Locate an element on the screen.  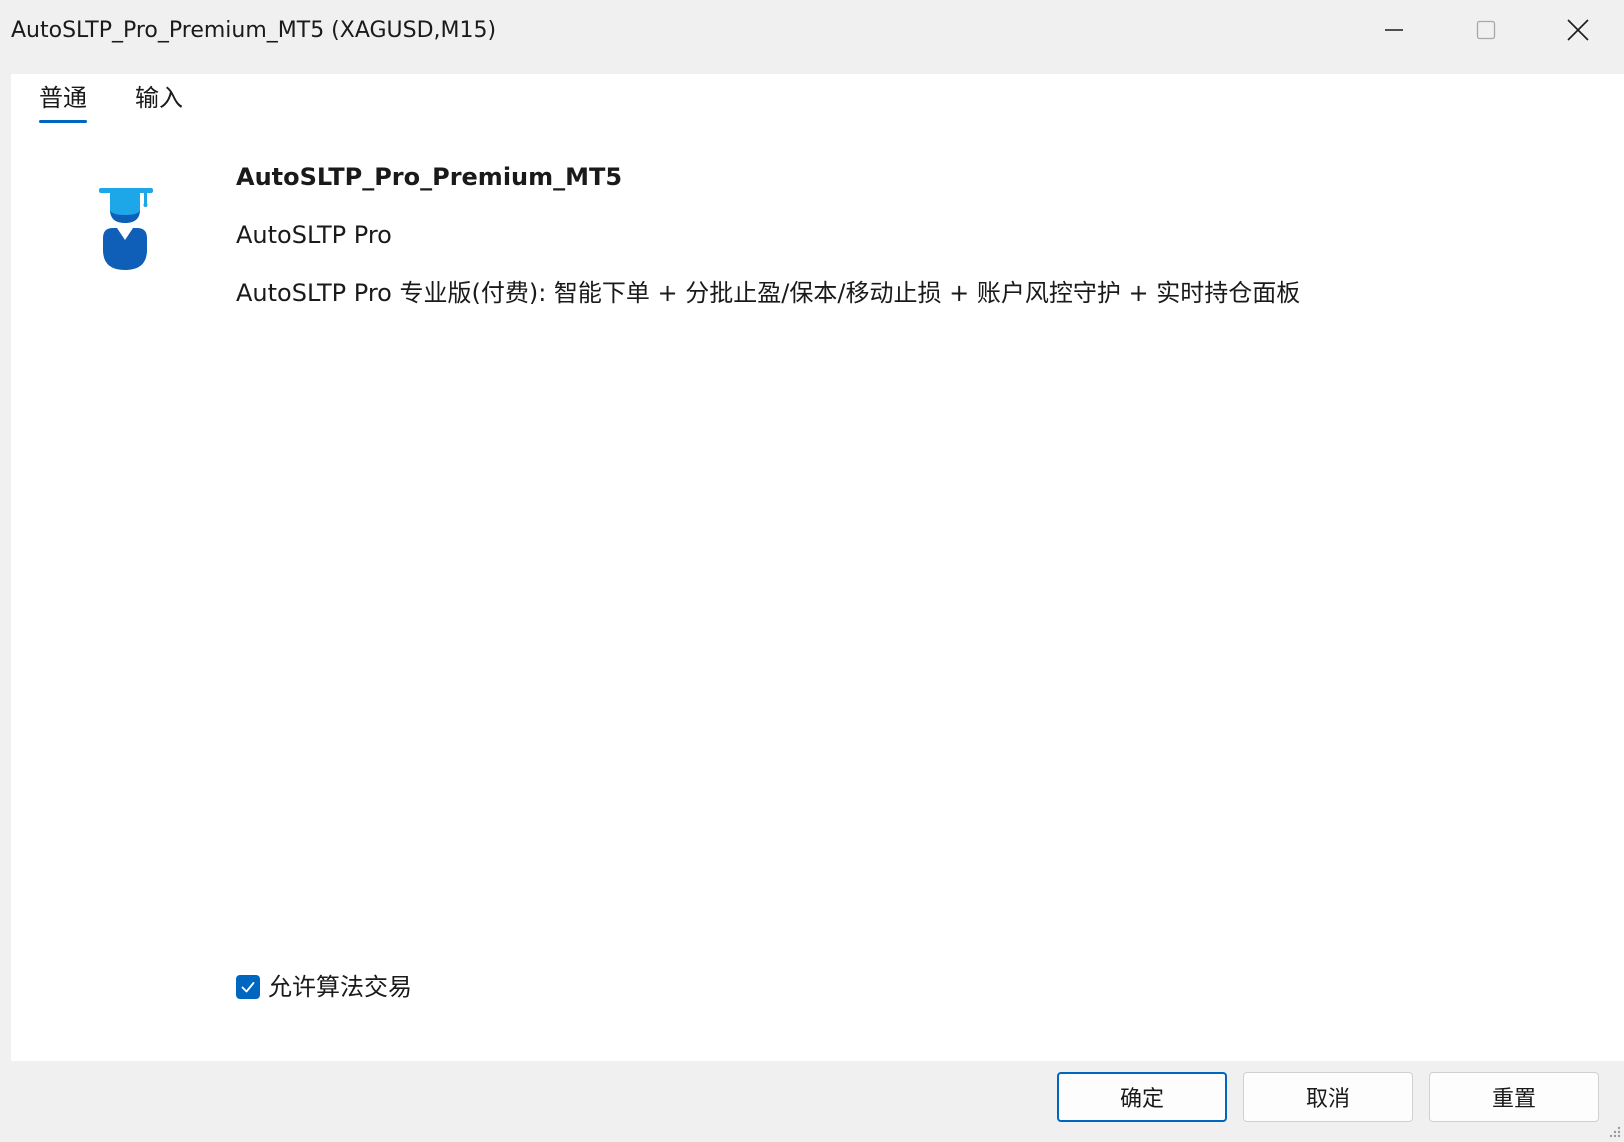
close-button is located at coordinates (1578, 30).